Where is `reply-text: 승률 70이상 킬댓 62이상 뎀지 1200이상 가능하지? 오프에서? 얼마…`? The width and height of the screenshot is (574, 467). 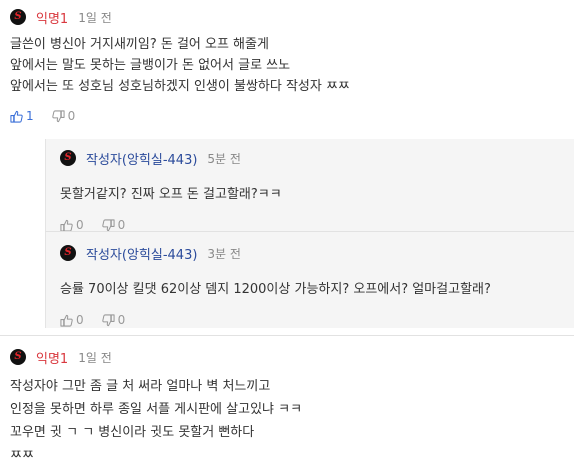 reply-text: 승률 70이상 킬댓 62이상 뎀지 1200이상 가능하지? 오프에서? 얼마… is located at coordinates (275, 289).